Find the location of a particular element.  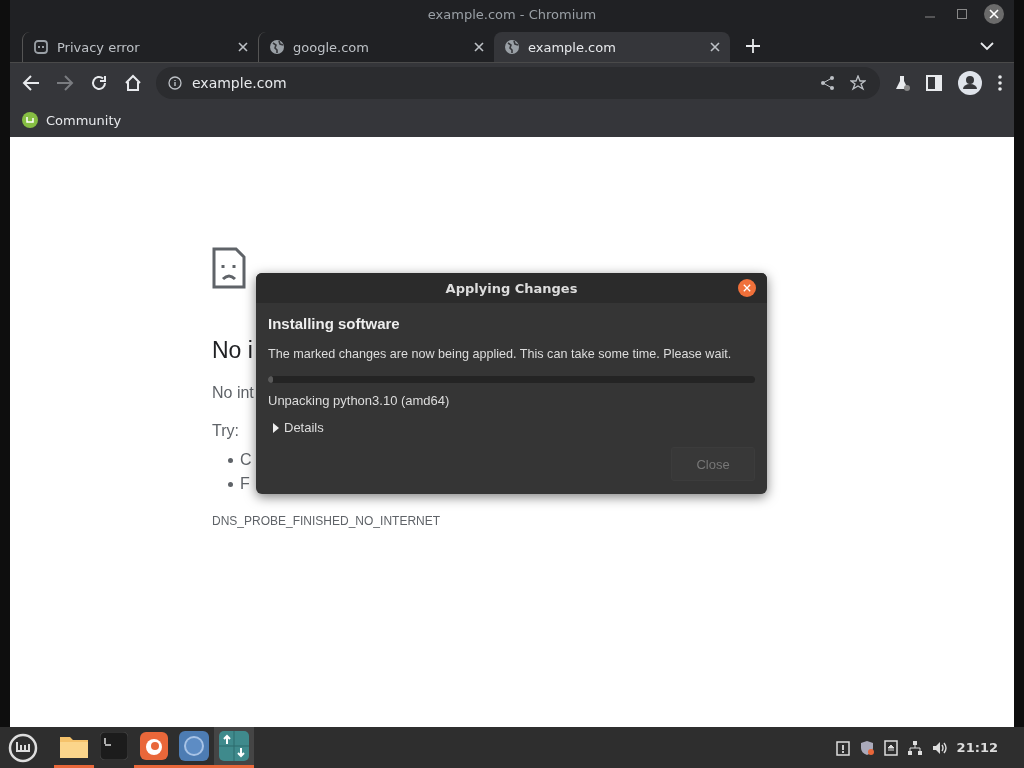

error-code: DNS_PROBE_FINISHED_NO_INTERNET is located at coordinates (326, 521).